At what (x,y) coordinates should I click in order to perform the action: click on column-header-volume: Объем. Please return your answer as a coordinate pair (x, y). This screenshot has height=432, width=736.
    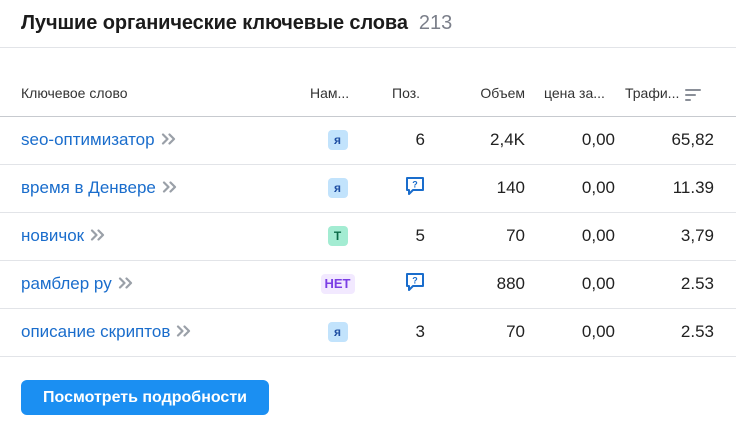
    Looking at the image, I should click on (475, 94).